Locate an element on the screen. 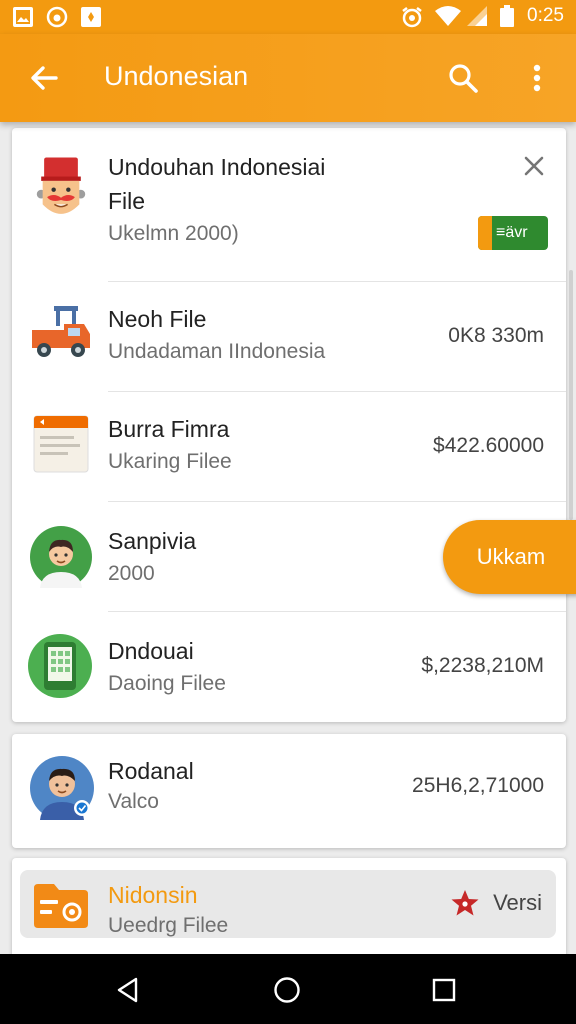 Image resolution: width=576 pixels, height=1024 pixels. item-title-line2: File is located at coordinates (127, 201).